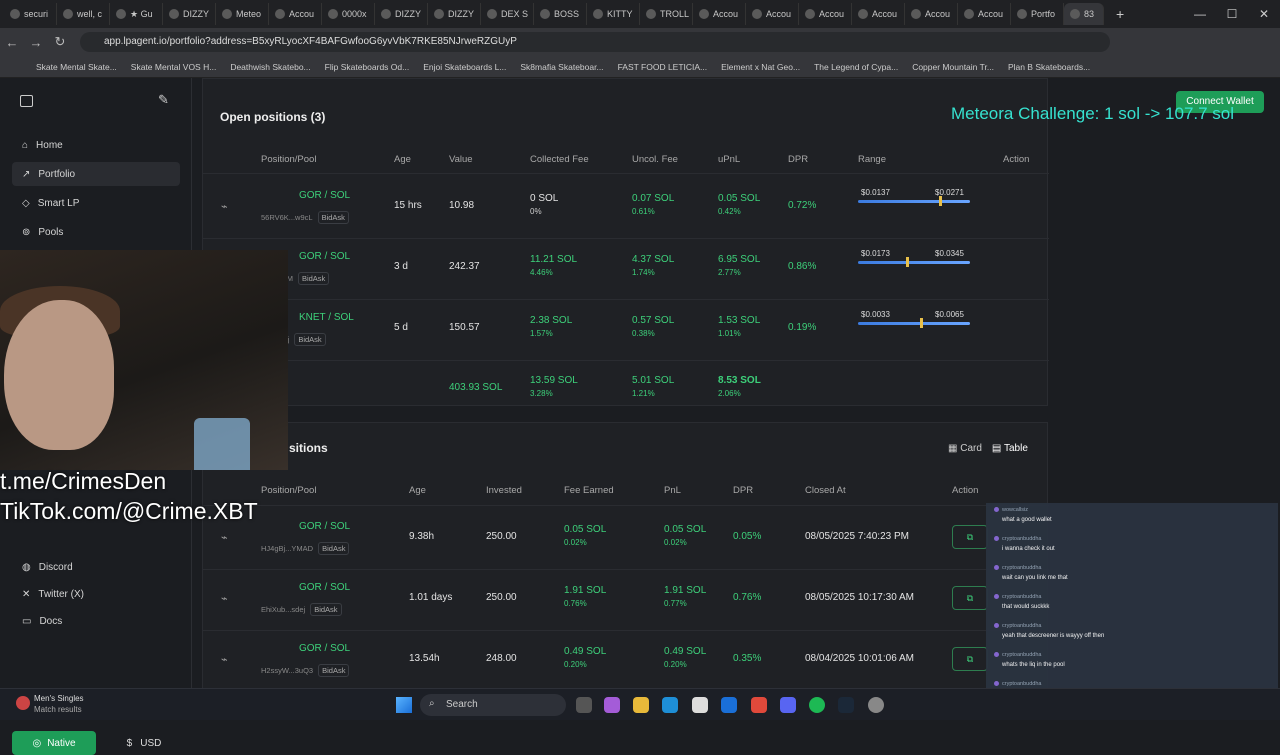 This screenshot has width=1280, height=755. Describe the element at coordinates (96, 621) in the screenshot. I see `sidebar-item-docs: ▭ Docs` at that location.